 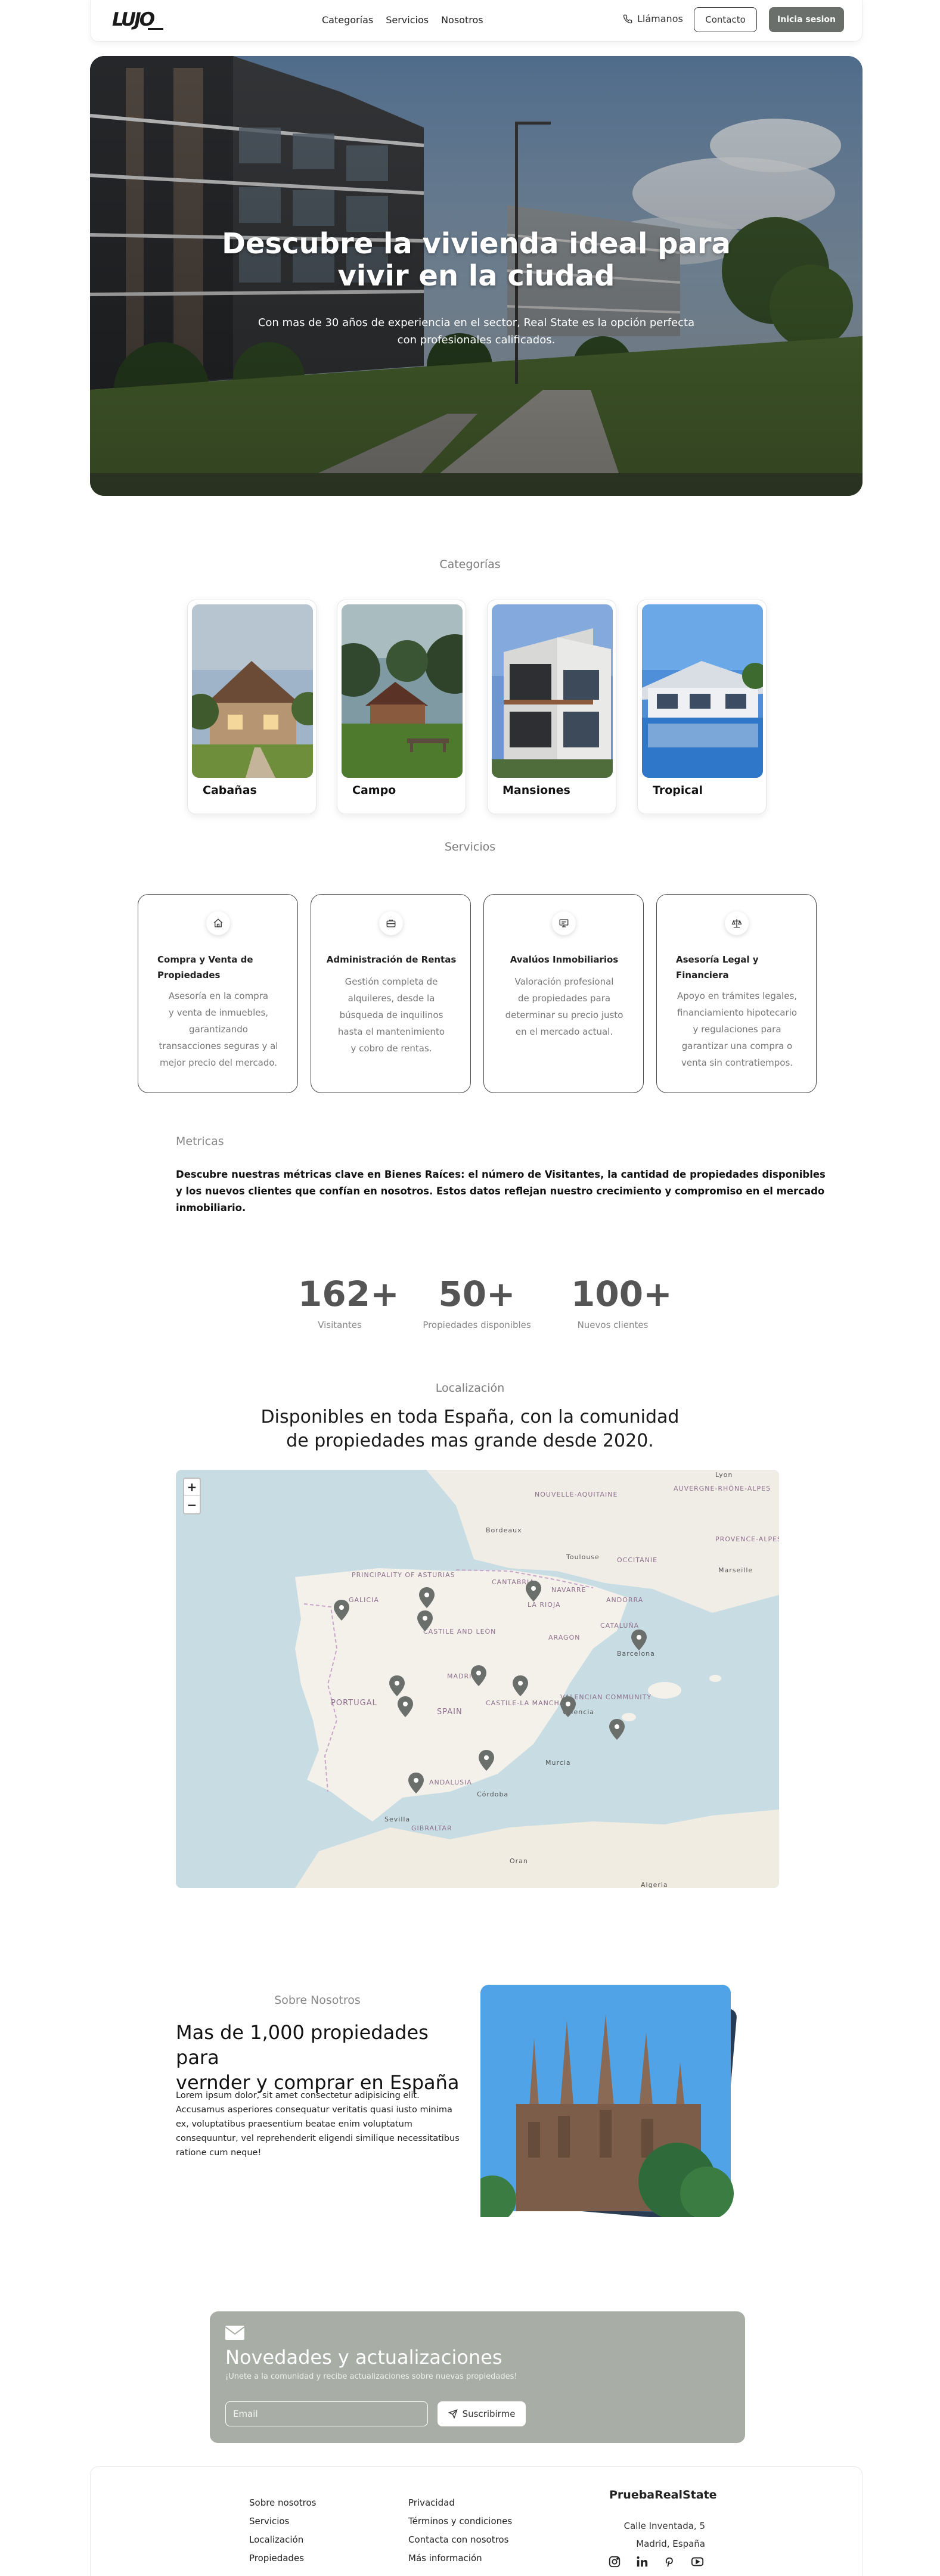 What do you see at coordinates (504, 1530) in the screenshot?
I see `map-label: Bordeaux` at bounding box center [504, 1530].